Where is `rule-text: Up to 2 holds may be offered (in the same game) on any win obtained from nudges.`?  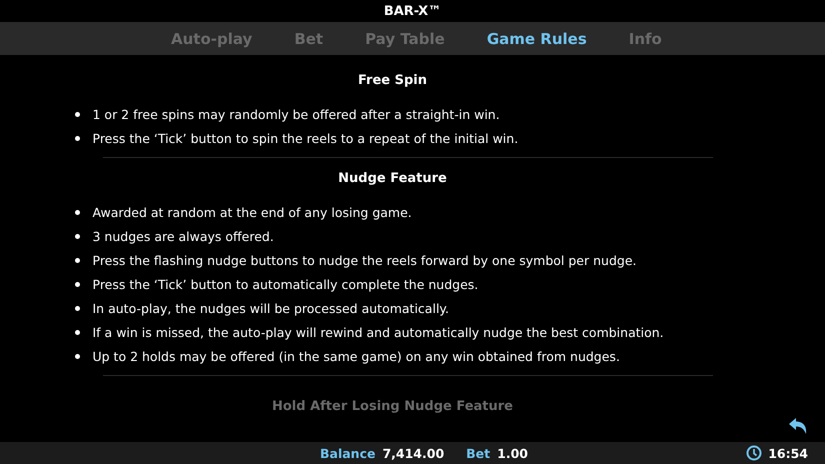
rule-text: Up to 2 holds may be offered (in the same game) on any win obtained from nudges. is located at coordinates (356, 356).